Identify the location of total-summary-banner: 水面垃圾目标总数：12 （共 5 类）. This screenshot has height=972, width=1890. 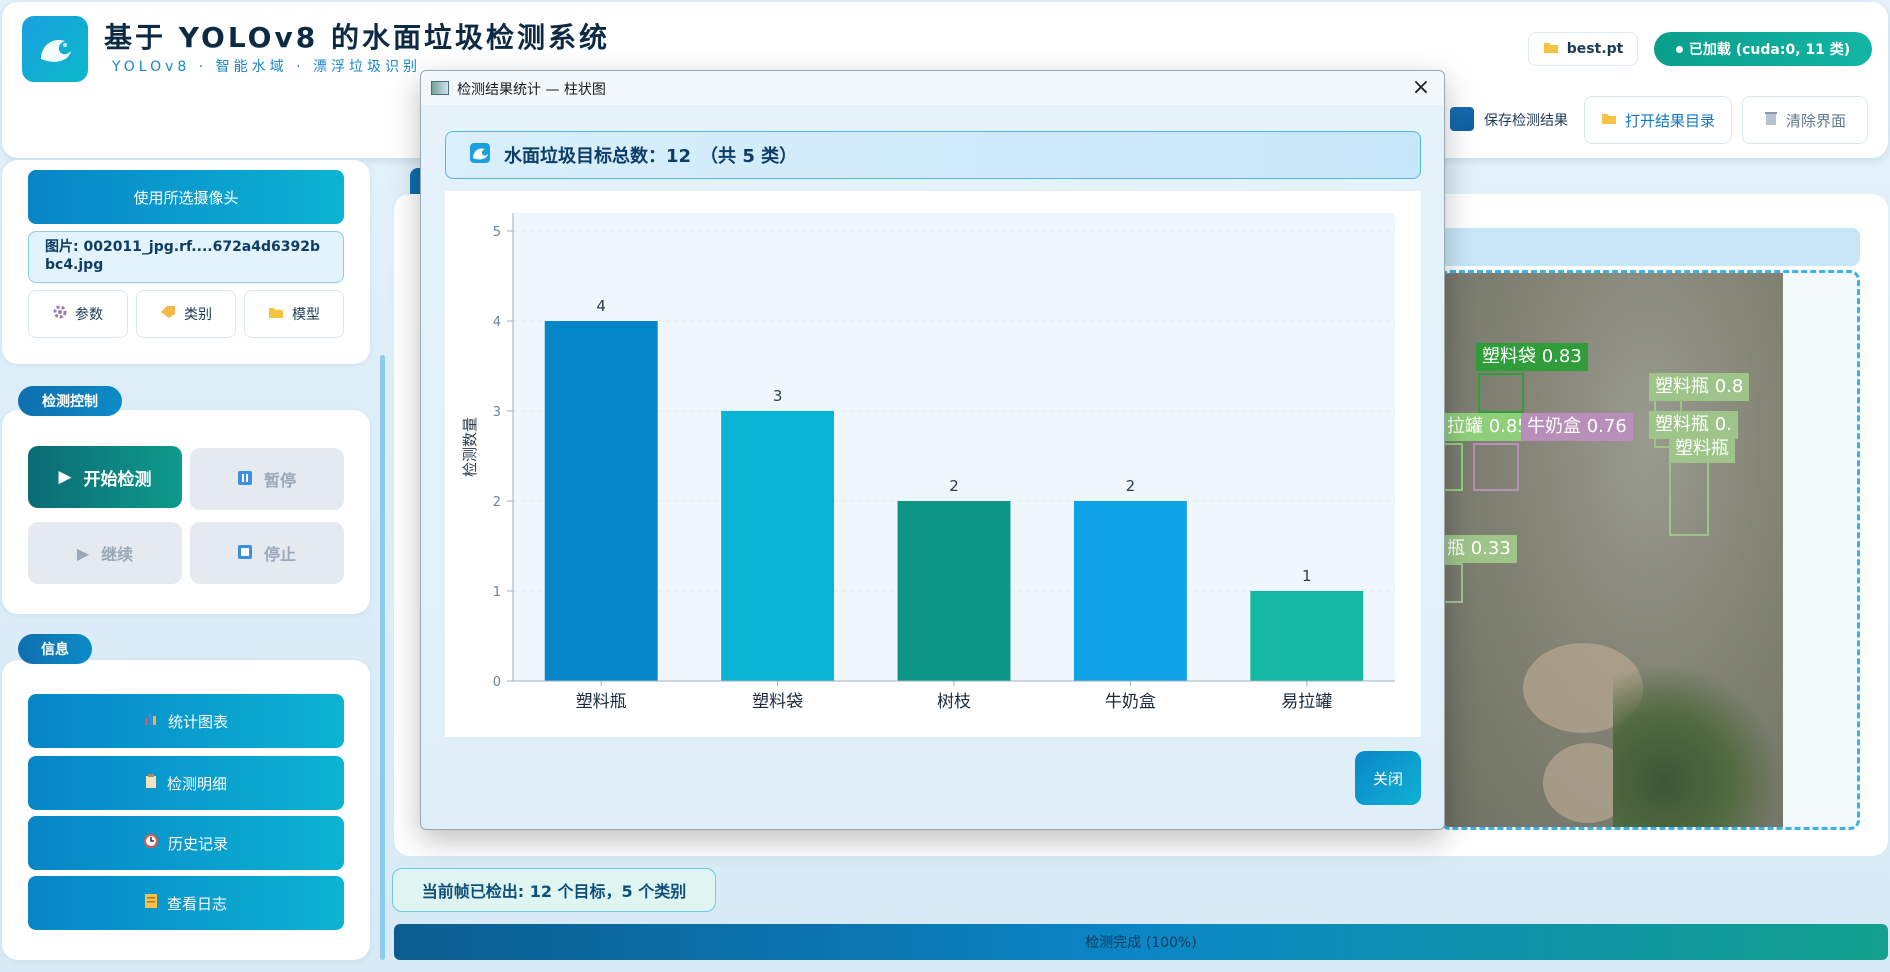
(933, 155).